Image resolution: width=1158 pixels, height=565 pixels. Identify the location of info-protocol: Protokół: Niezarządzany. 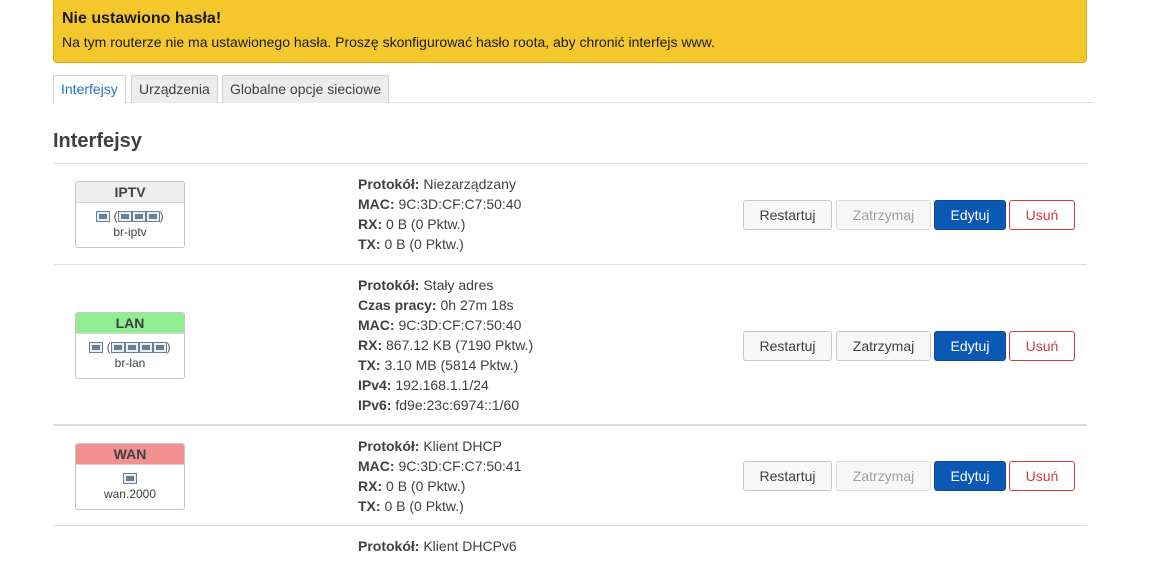
(439, 184).